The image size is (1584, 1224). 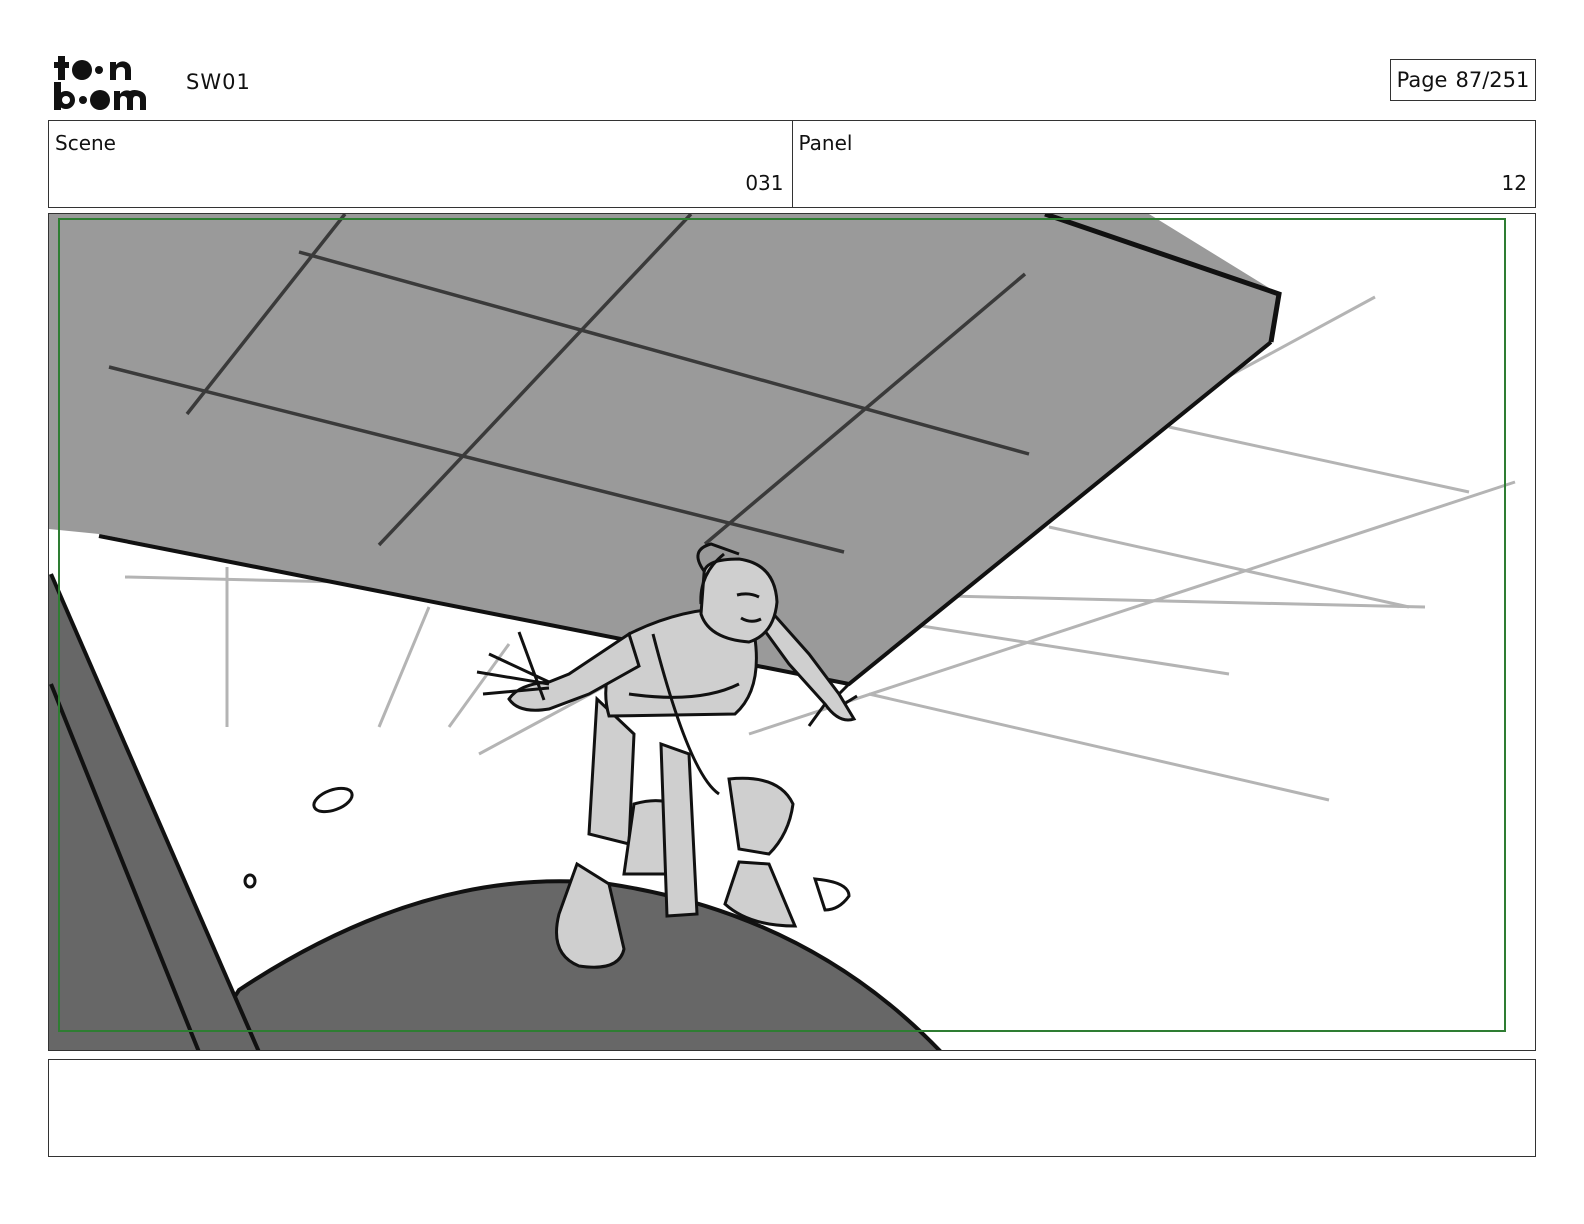 I want to click on scene-panel-header: Scene 031 Panel 12, so click(x=792, y=164).